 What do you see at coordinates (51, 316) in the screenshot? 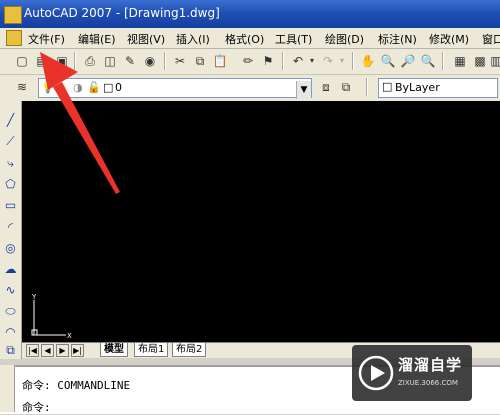
I see `ucs-icon: Y X` at bounding box center [51, 316].